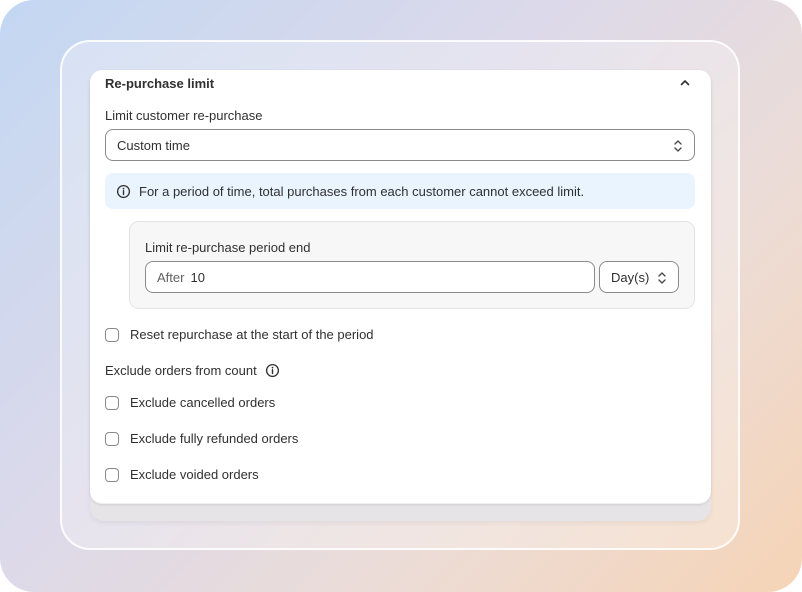 Image resolution: width=802 pixels, height=592 pixels. What do you see at coordinates (184, 115) in the screenshot?
I see `limit-label: Limit customer re-purchase` at bounding box center [184, 115].